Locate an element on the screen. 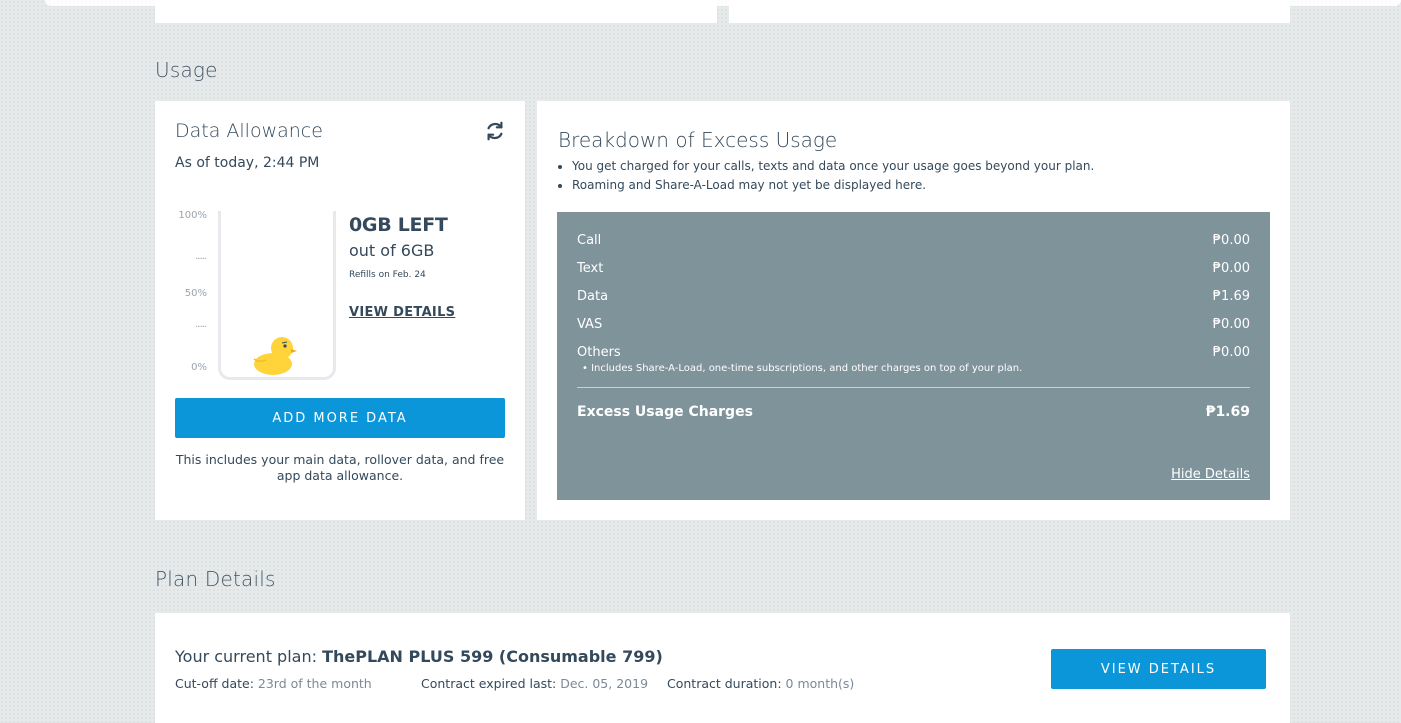 The height and width of the screenshot is (723, 1401). hide-details-link: Hide Details is located at coordinates (1210, 474).